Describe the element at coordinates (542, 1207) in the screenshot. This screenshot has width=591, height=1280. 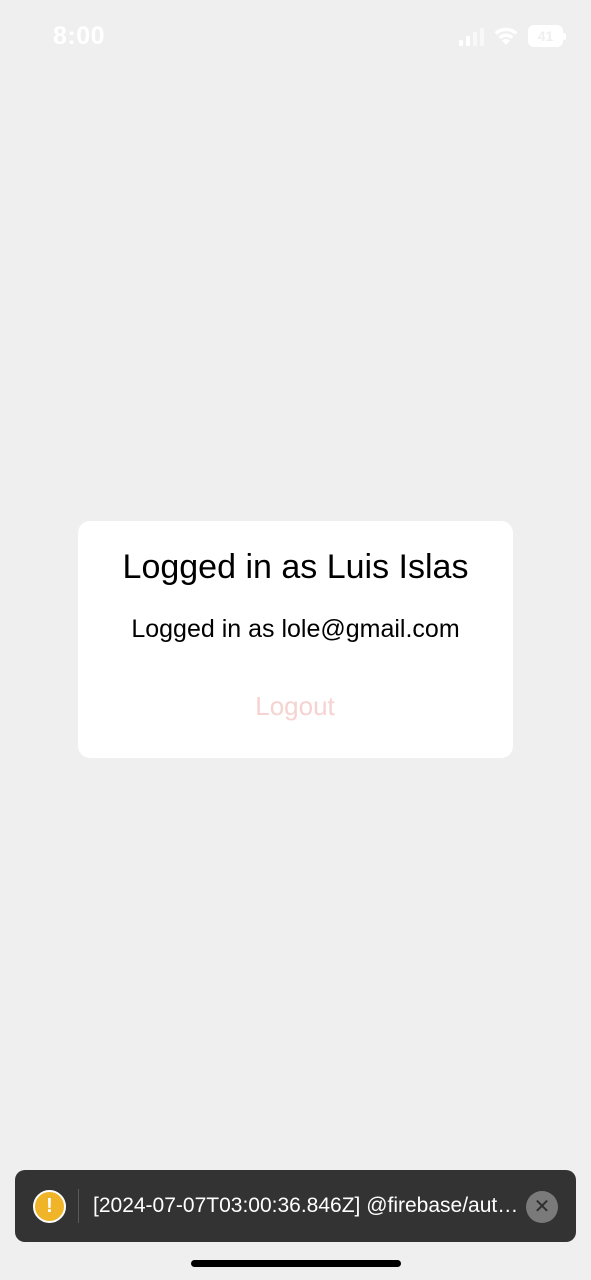
I see `close-icon: ✕` at that location.